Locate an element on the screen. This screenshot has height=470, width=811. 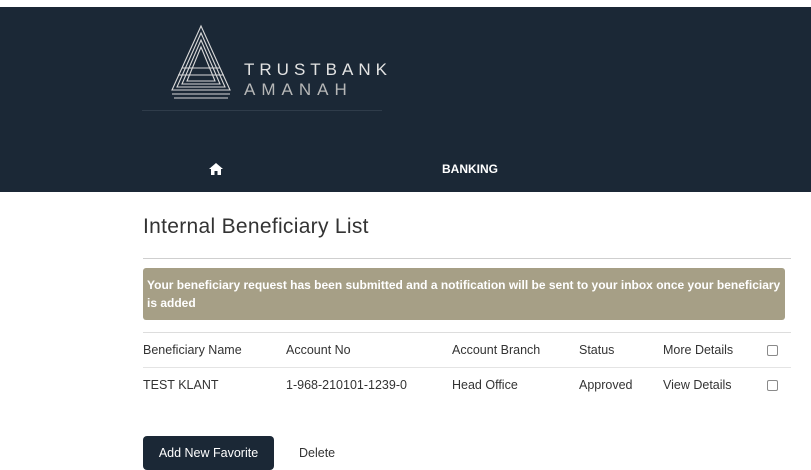
column-header-status: Status is located at coordinates (597, 350).